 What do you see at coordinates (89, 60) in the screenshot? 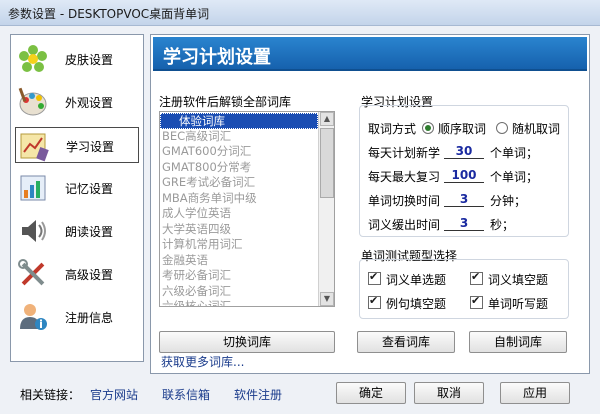
I see `sidebar-item-label: 皮肤设置` at bounding box center [89, 60].